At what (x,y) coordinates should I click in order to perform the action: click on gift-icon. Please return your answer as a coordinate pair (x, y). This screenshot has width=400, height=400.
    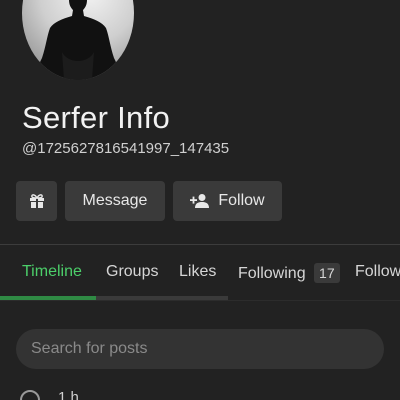
    Looking at the image, I should click on (37, 201).